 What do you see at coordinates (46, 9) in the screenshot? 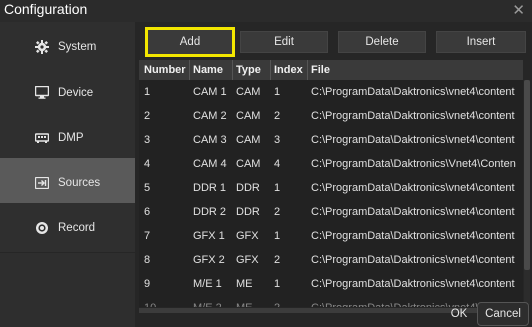
I see `window-title: Configuration` at bounding box center [46, 9].